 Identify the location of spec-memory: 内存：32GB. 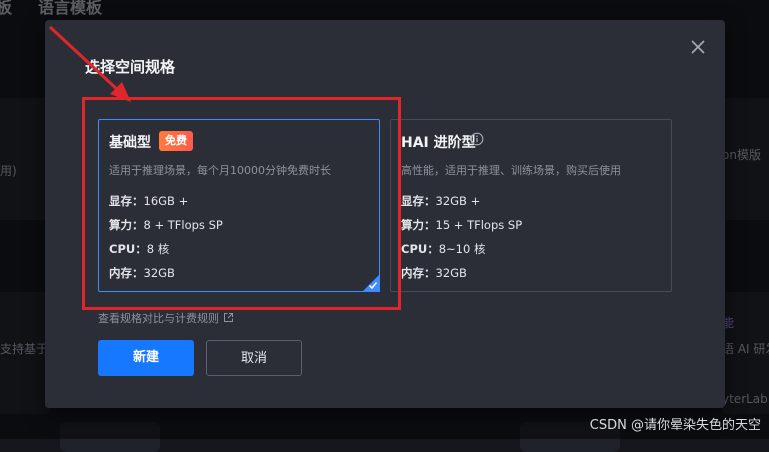
(434, 273).